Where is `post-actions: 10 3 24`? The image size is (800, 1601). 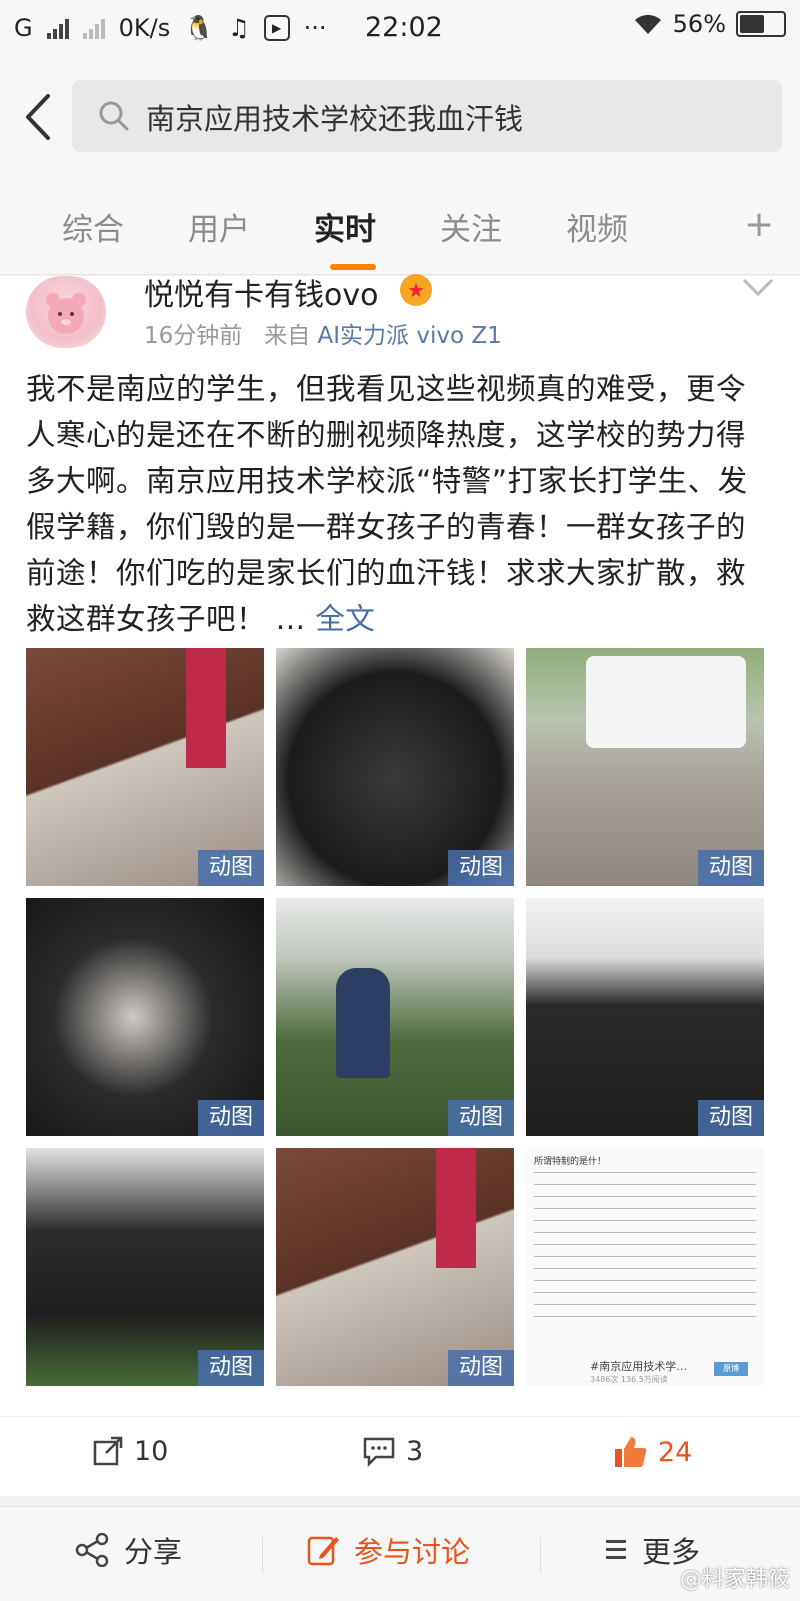
post-actions: 10 3 24 is located at coordinates (400, 1452).